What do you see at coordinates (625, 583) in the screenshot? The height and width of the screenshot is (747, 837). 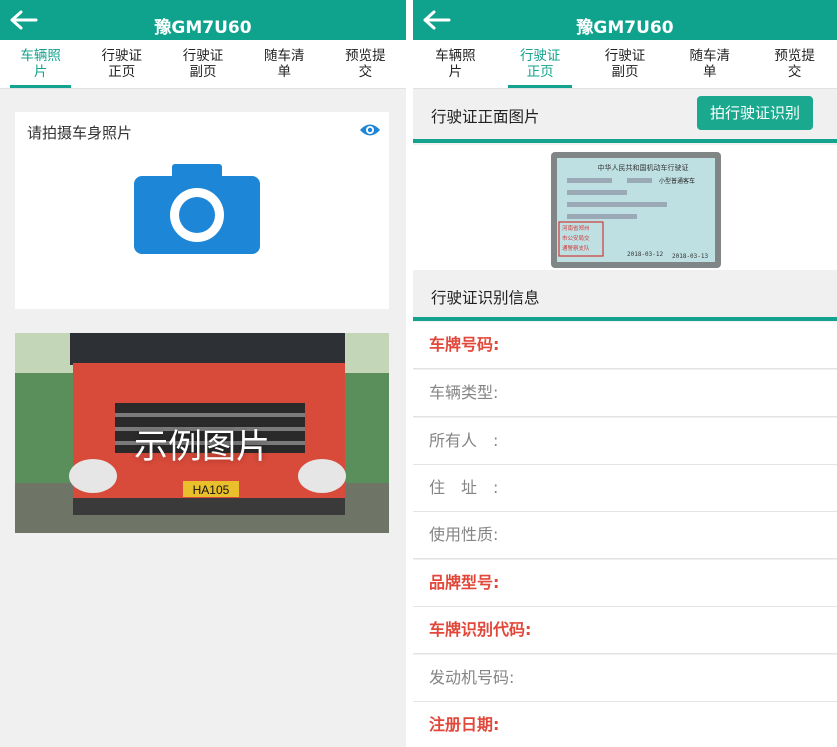 I see `field-brand-model: 品牌型号:` at bounding box center [625, 583].